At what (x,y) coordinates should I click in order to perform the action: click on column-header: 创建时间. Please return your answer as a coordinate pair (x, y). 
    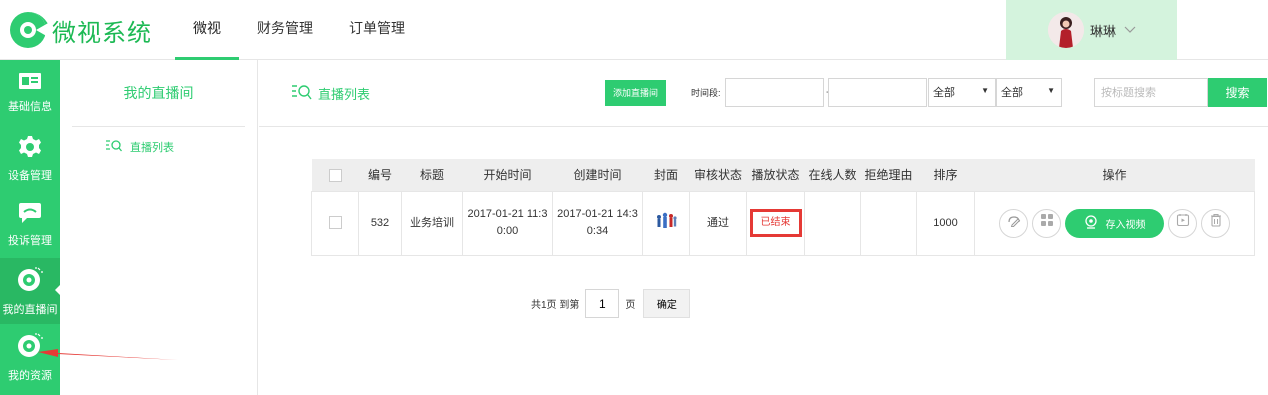
    Looking at the image, I should click on (597, 175).